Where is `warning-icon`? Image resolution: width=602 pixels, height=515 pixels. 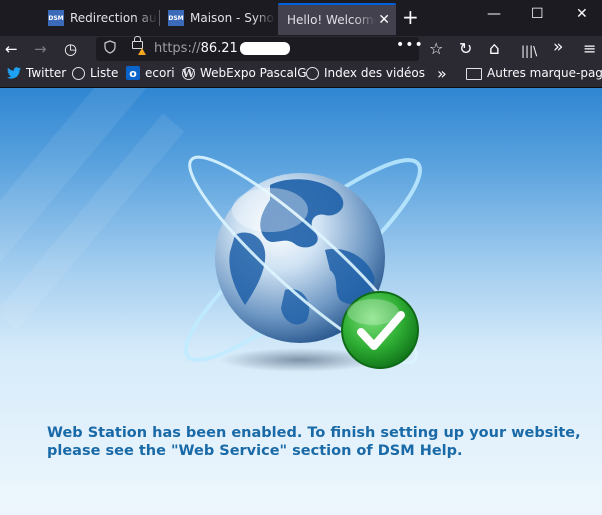 warning-icon is located at coordinates (142, 51).